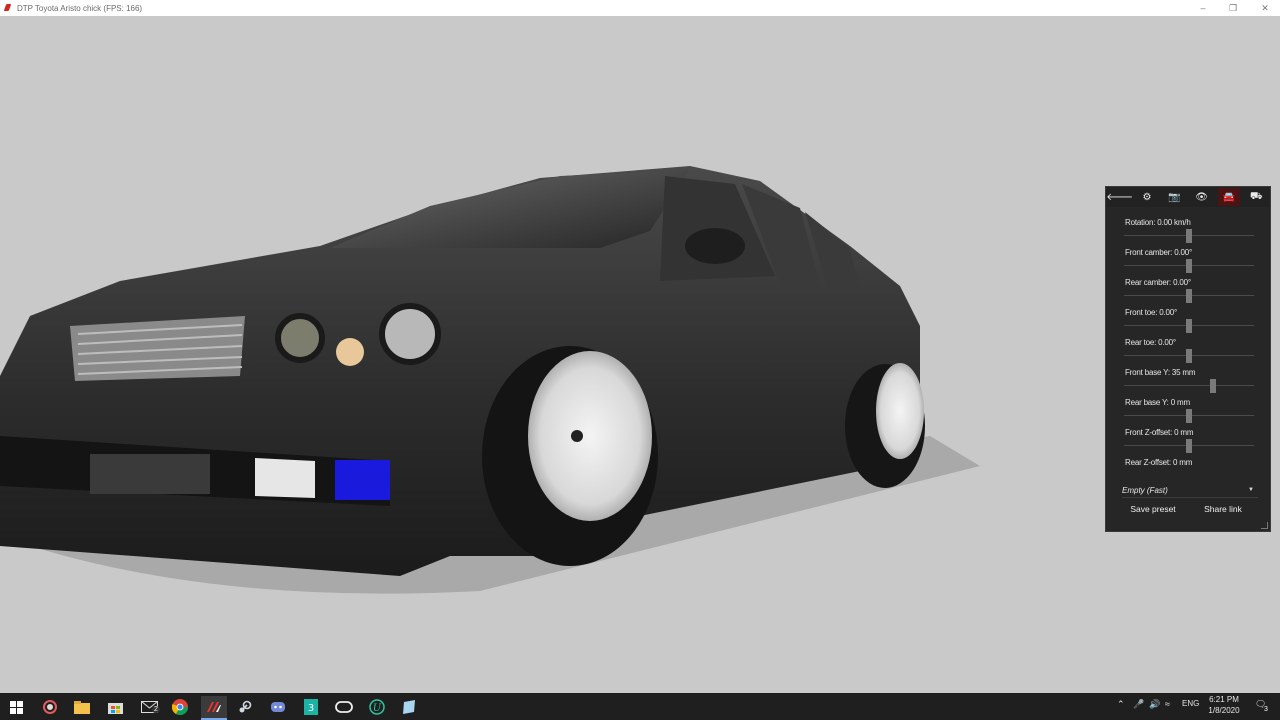 This screenshot has height=720, width=1280. I want to click on app-3-icon: 3, so click(311, 707).